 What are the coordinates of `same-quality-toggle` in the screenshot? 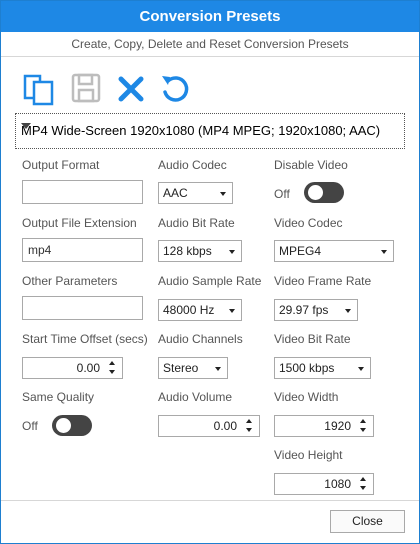 It's located at (72, 425).